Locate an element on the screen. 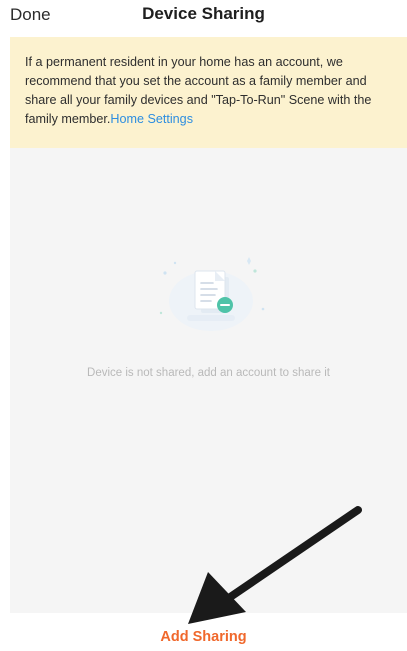  page-title: Device Sharing is located at coordinates (203, 13).